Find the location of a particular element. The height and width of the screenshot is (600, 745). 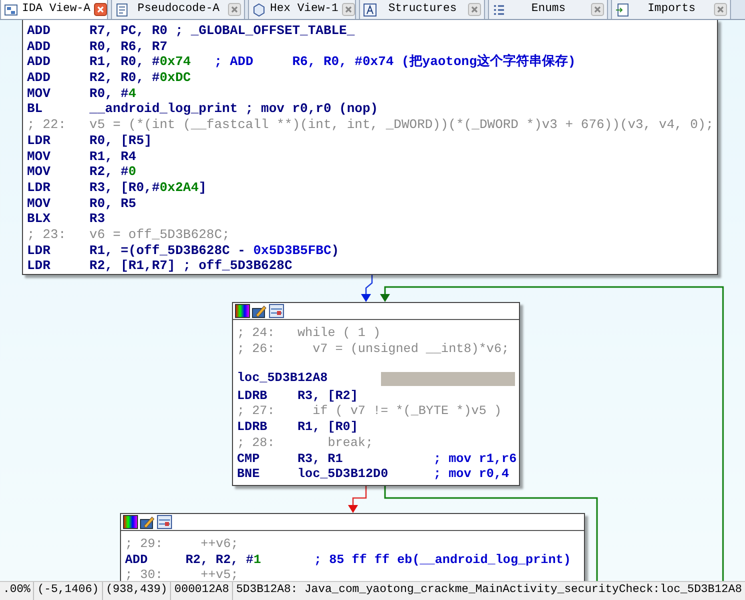

letter-a-icon is located at coordinates (370, 9).